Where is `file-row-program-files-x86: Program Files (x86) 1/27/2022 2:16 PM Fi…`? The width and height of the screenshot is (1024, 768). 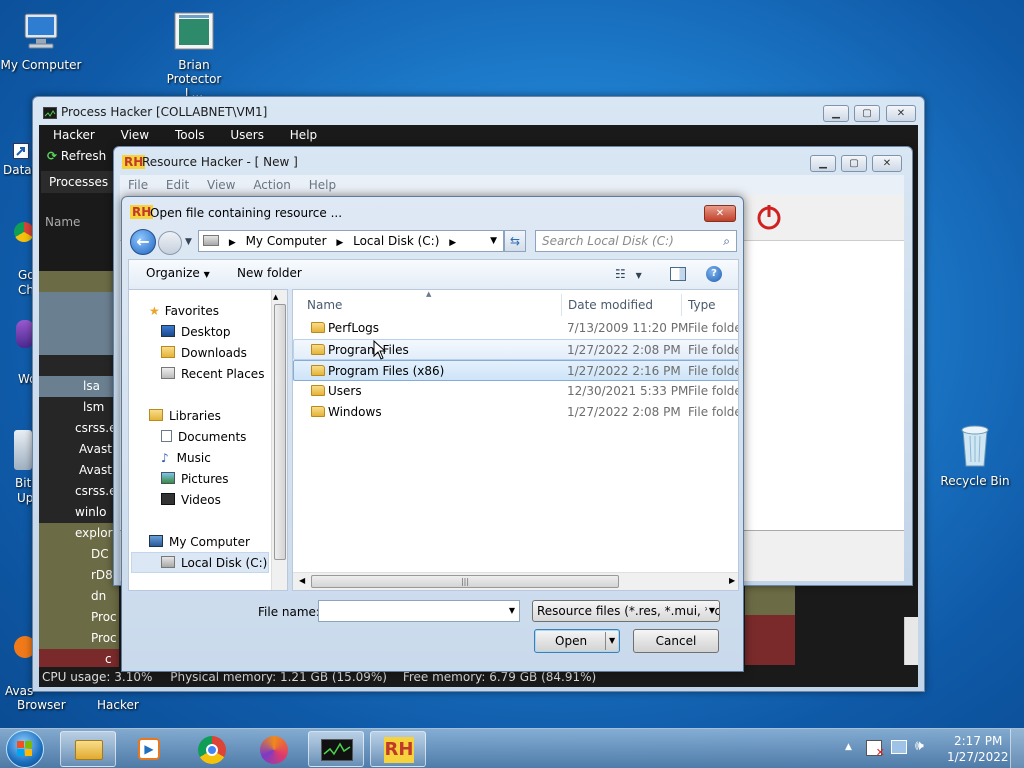 file-row-program-files-x86: Program Files (x86) 1/27/2022 2:16 PM Fi… is located at coordinates (515, 370).